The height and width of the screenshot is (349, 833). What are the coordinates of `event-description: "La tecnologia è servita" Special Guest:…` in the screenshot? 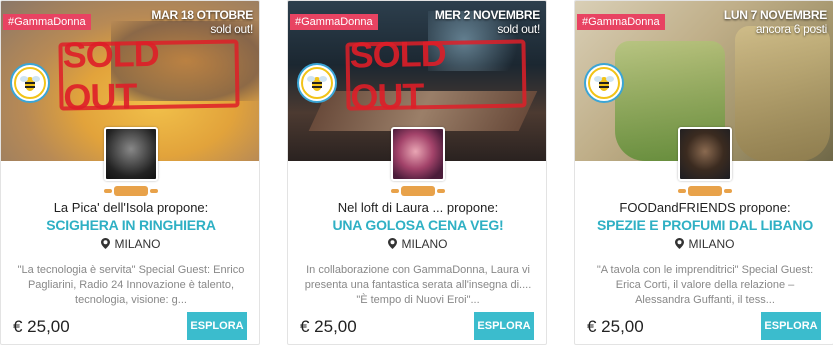 It's located at (131, 285).